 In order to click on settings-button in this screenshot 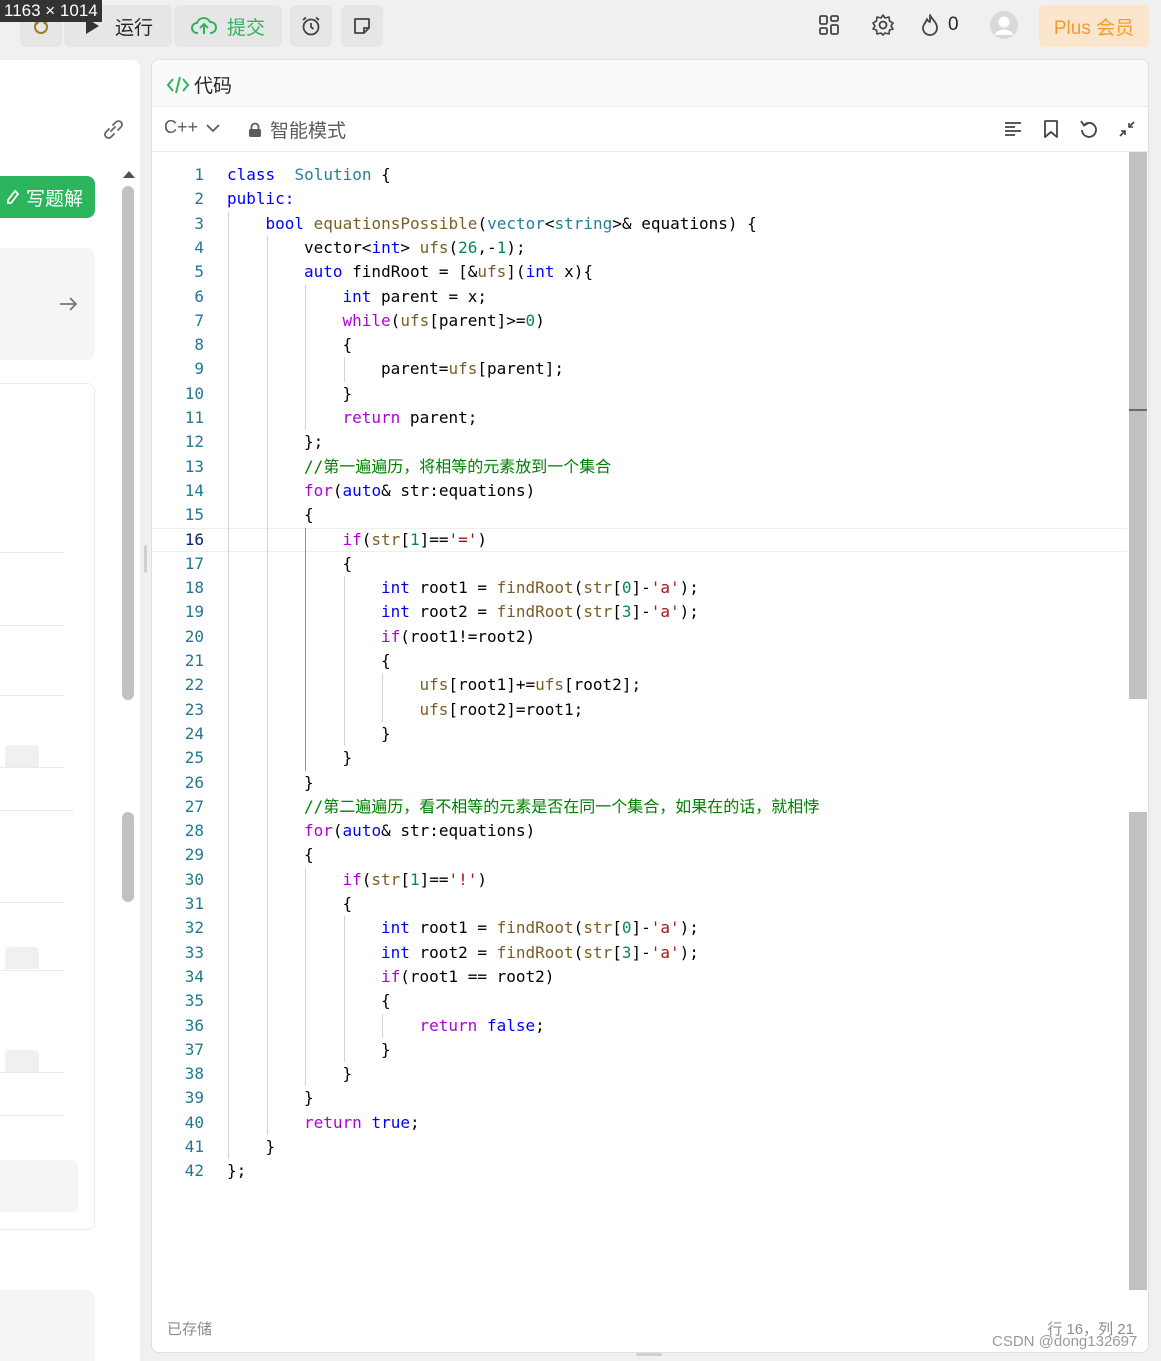, I will do `click(883, 25)`.